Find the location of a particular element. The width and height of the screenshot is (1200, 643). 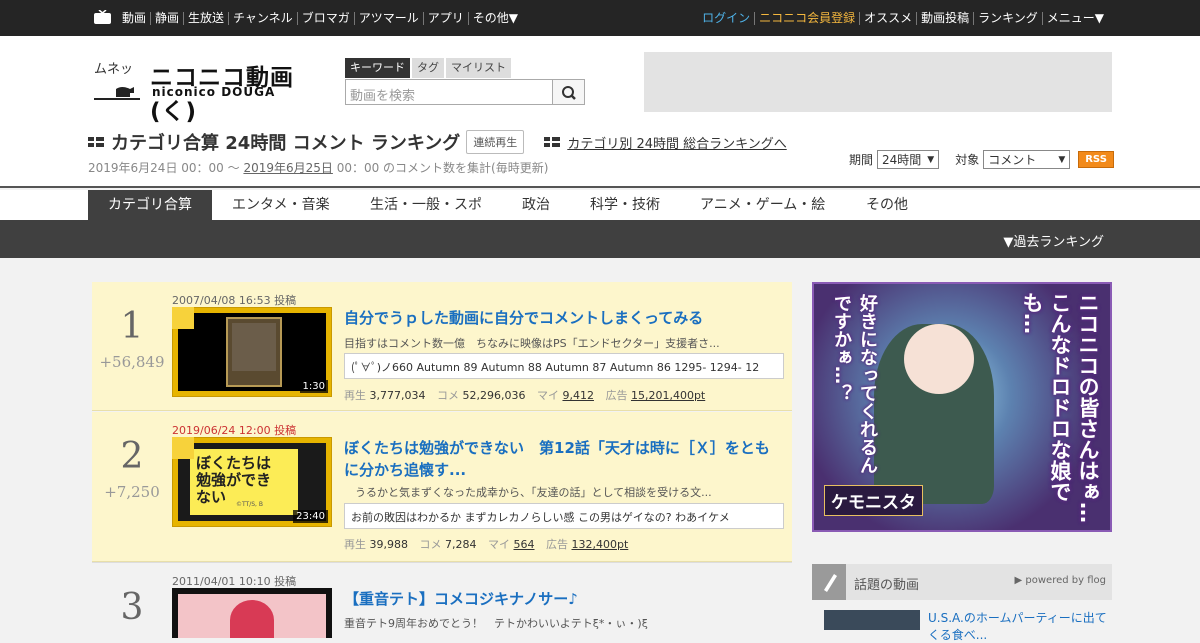

ad-logo: ケモニスタ is located at coordinates (873, 500).